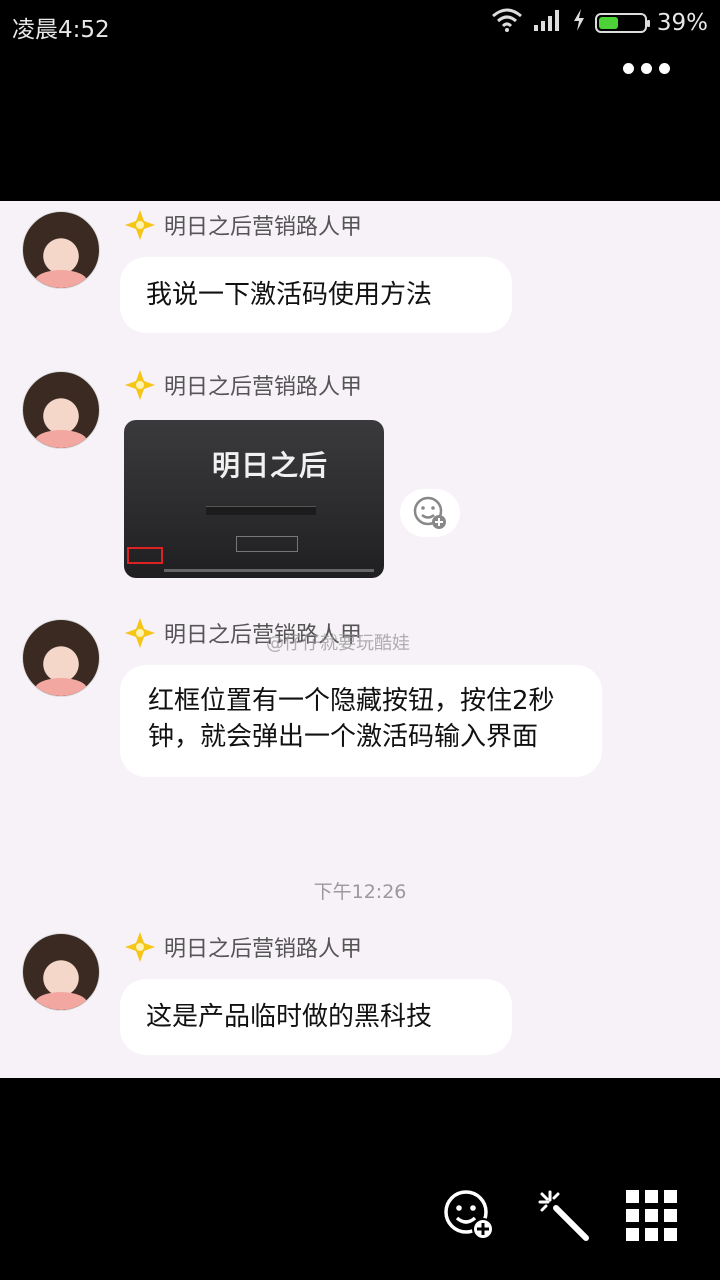 Image resolution: width=720 pixels, height=1280 pixels. I want to click on image-message: 明日之后, so click(254, 499).